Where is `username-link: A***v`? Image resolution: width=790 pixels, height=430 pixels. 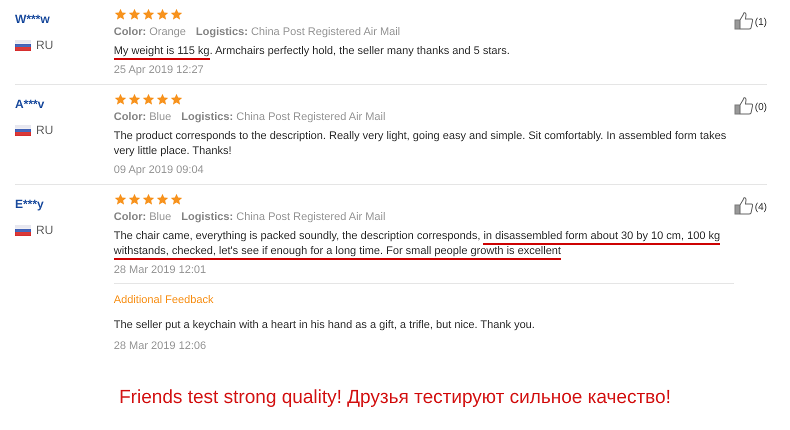 username-link: A***v is located at coordinates (64, 104).